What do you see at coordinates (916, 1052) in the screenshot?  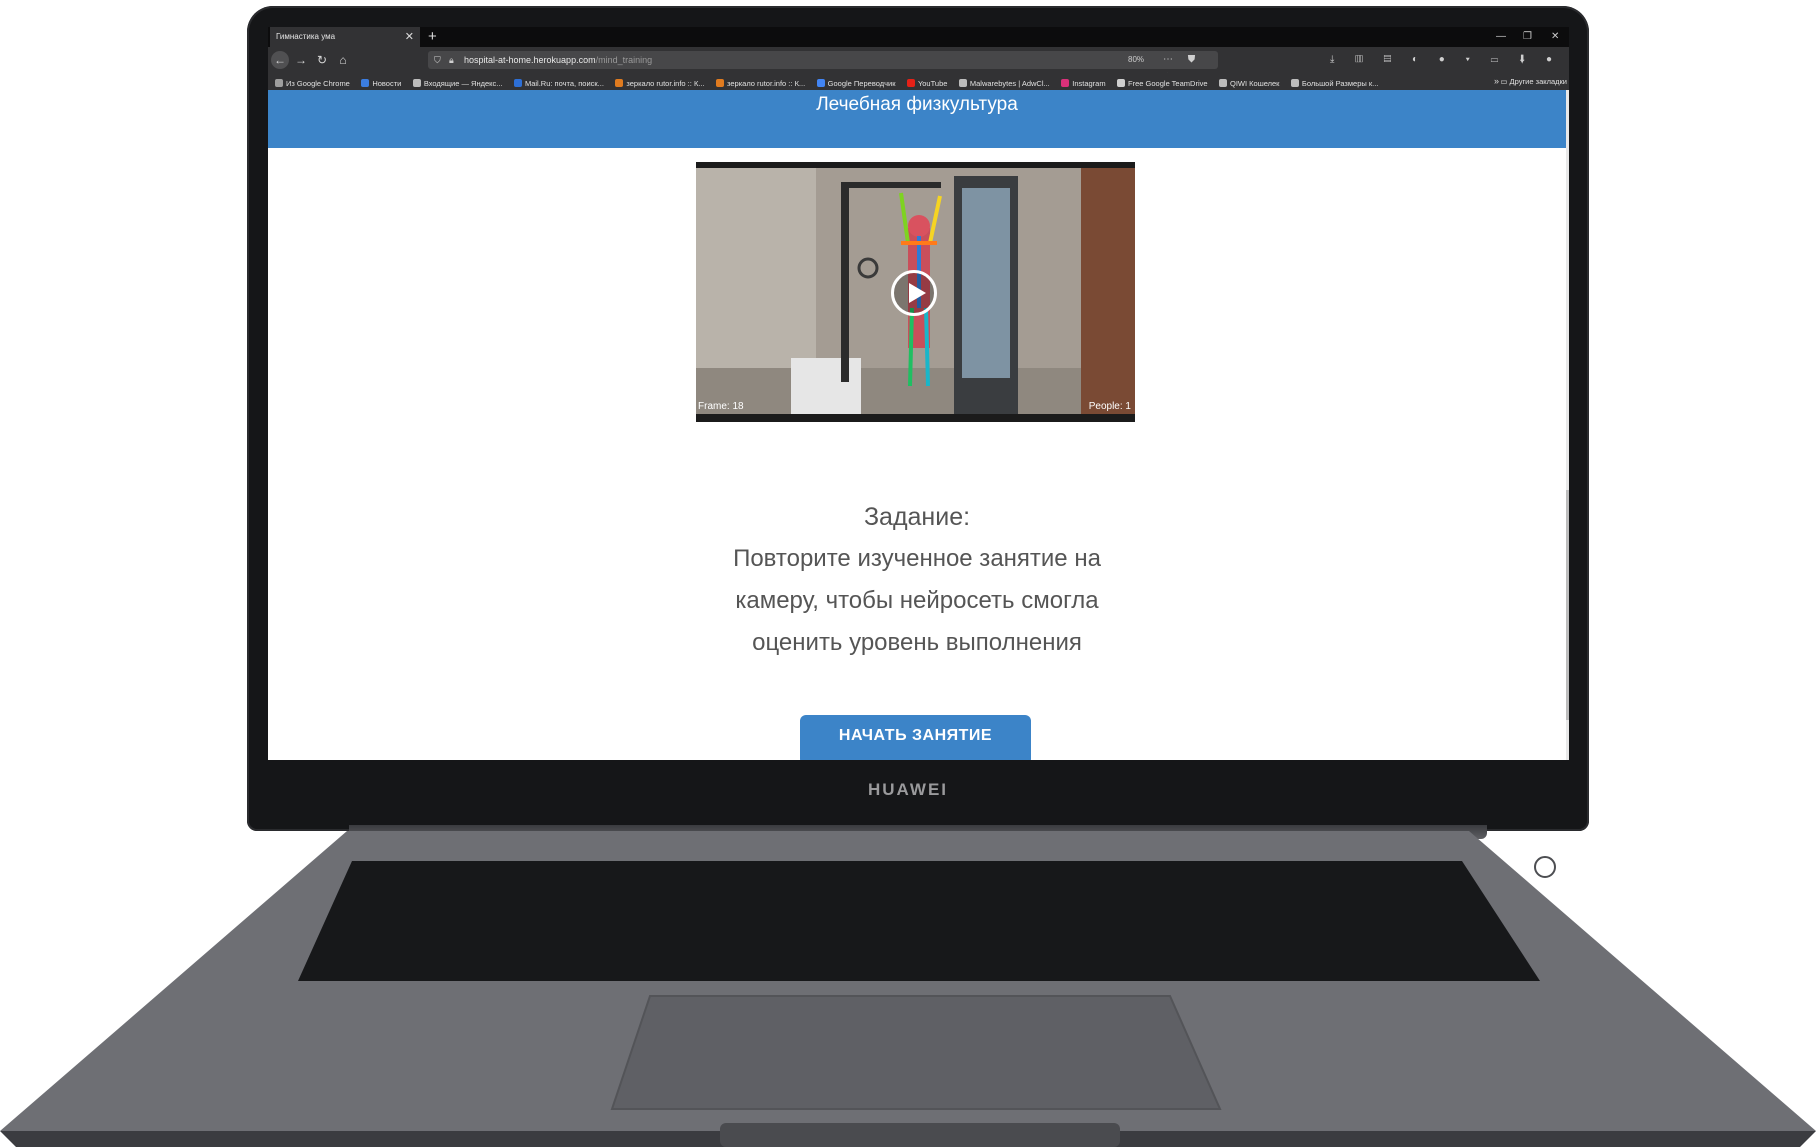 I see `touchpad` at bounding box center [916, 1052].